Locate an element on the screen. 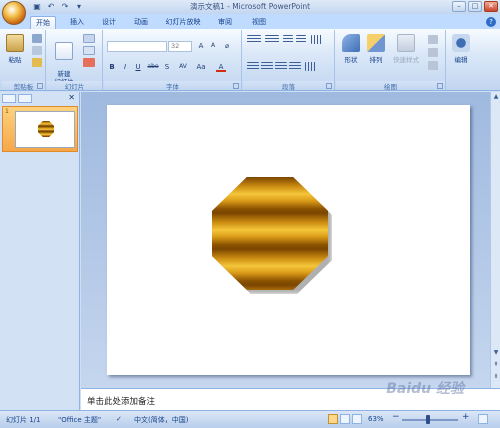  copy-icon is located at coordinates (37, 50).